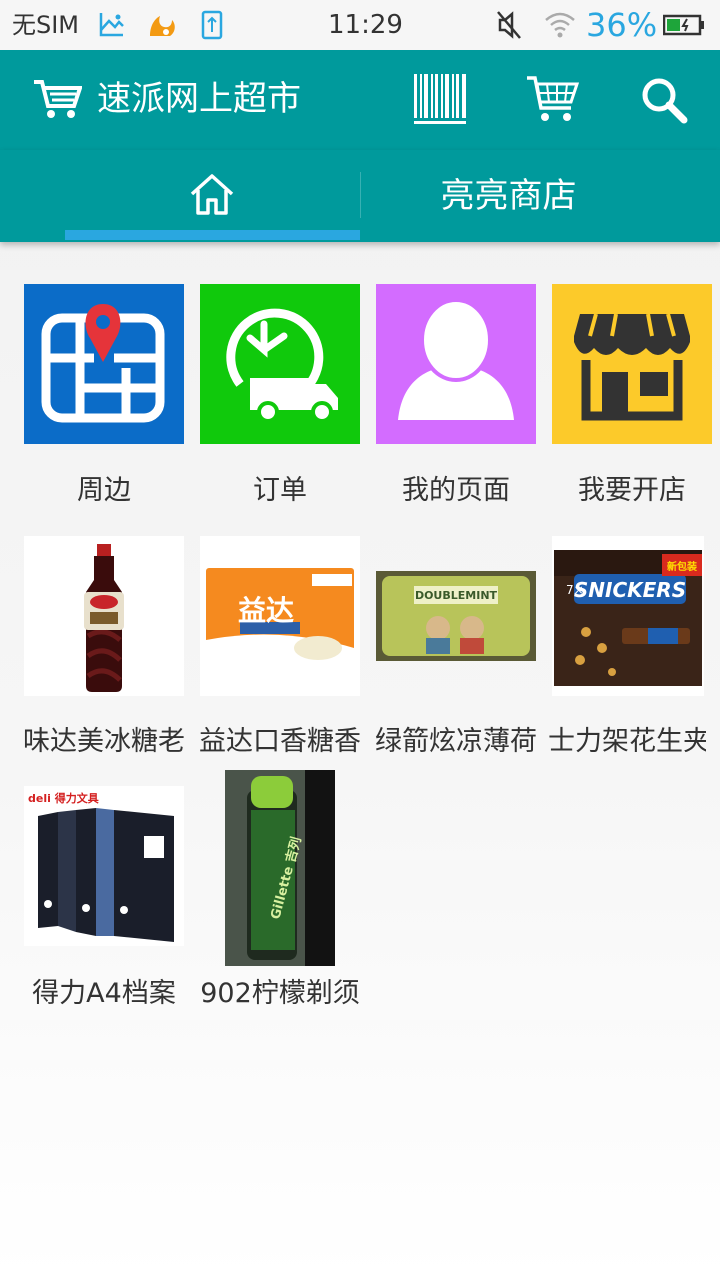 The image size is (720, 1280). Describe the element at coordinates (58, 99) in the screenshot. I see `cart-logo-icon` at that location.